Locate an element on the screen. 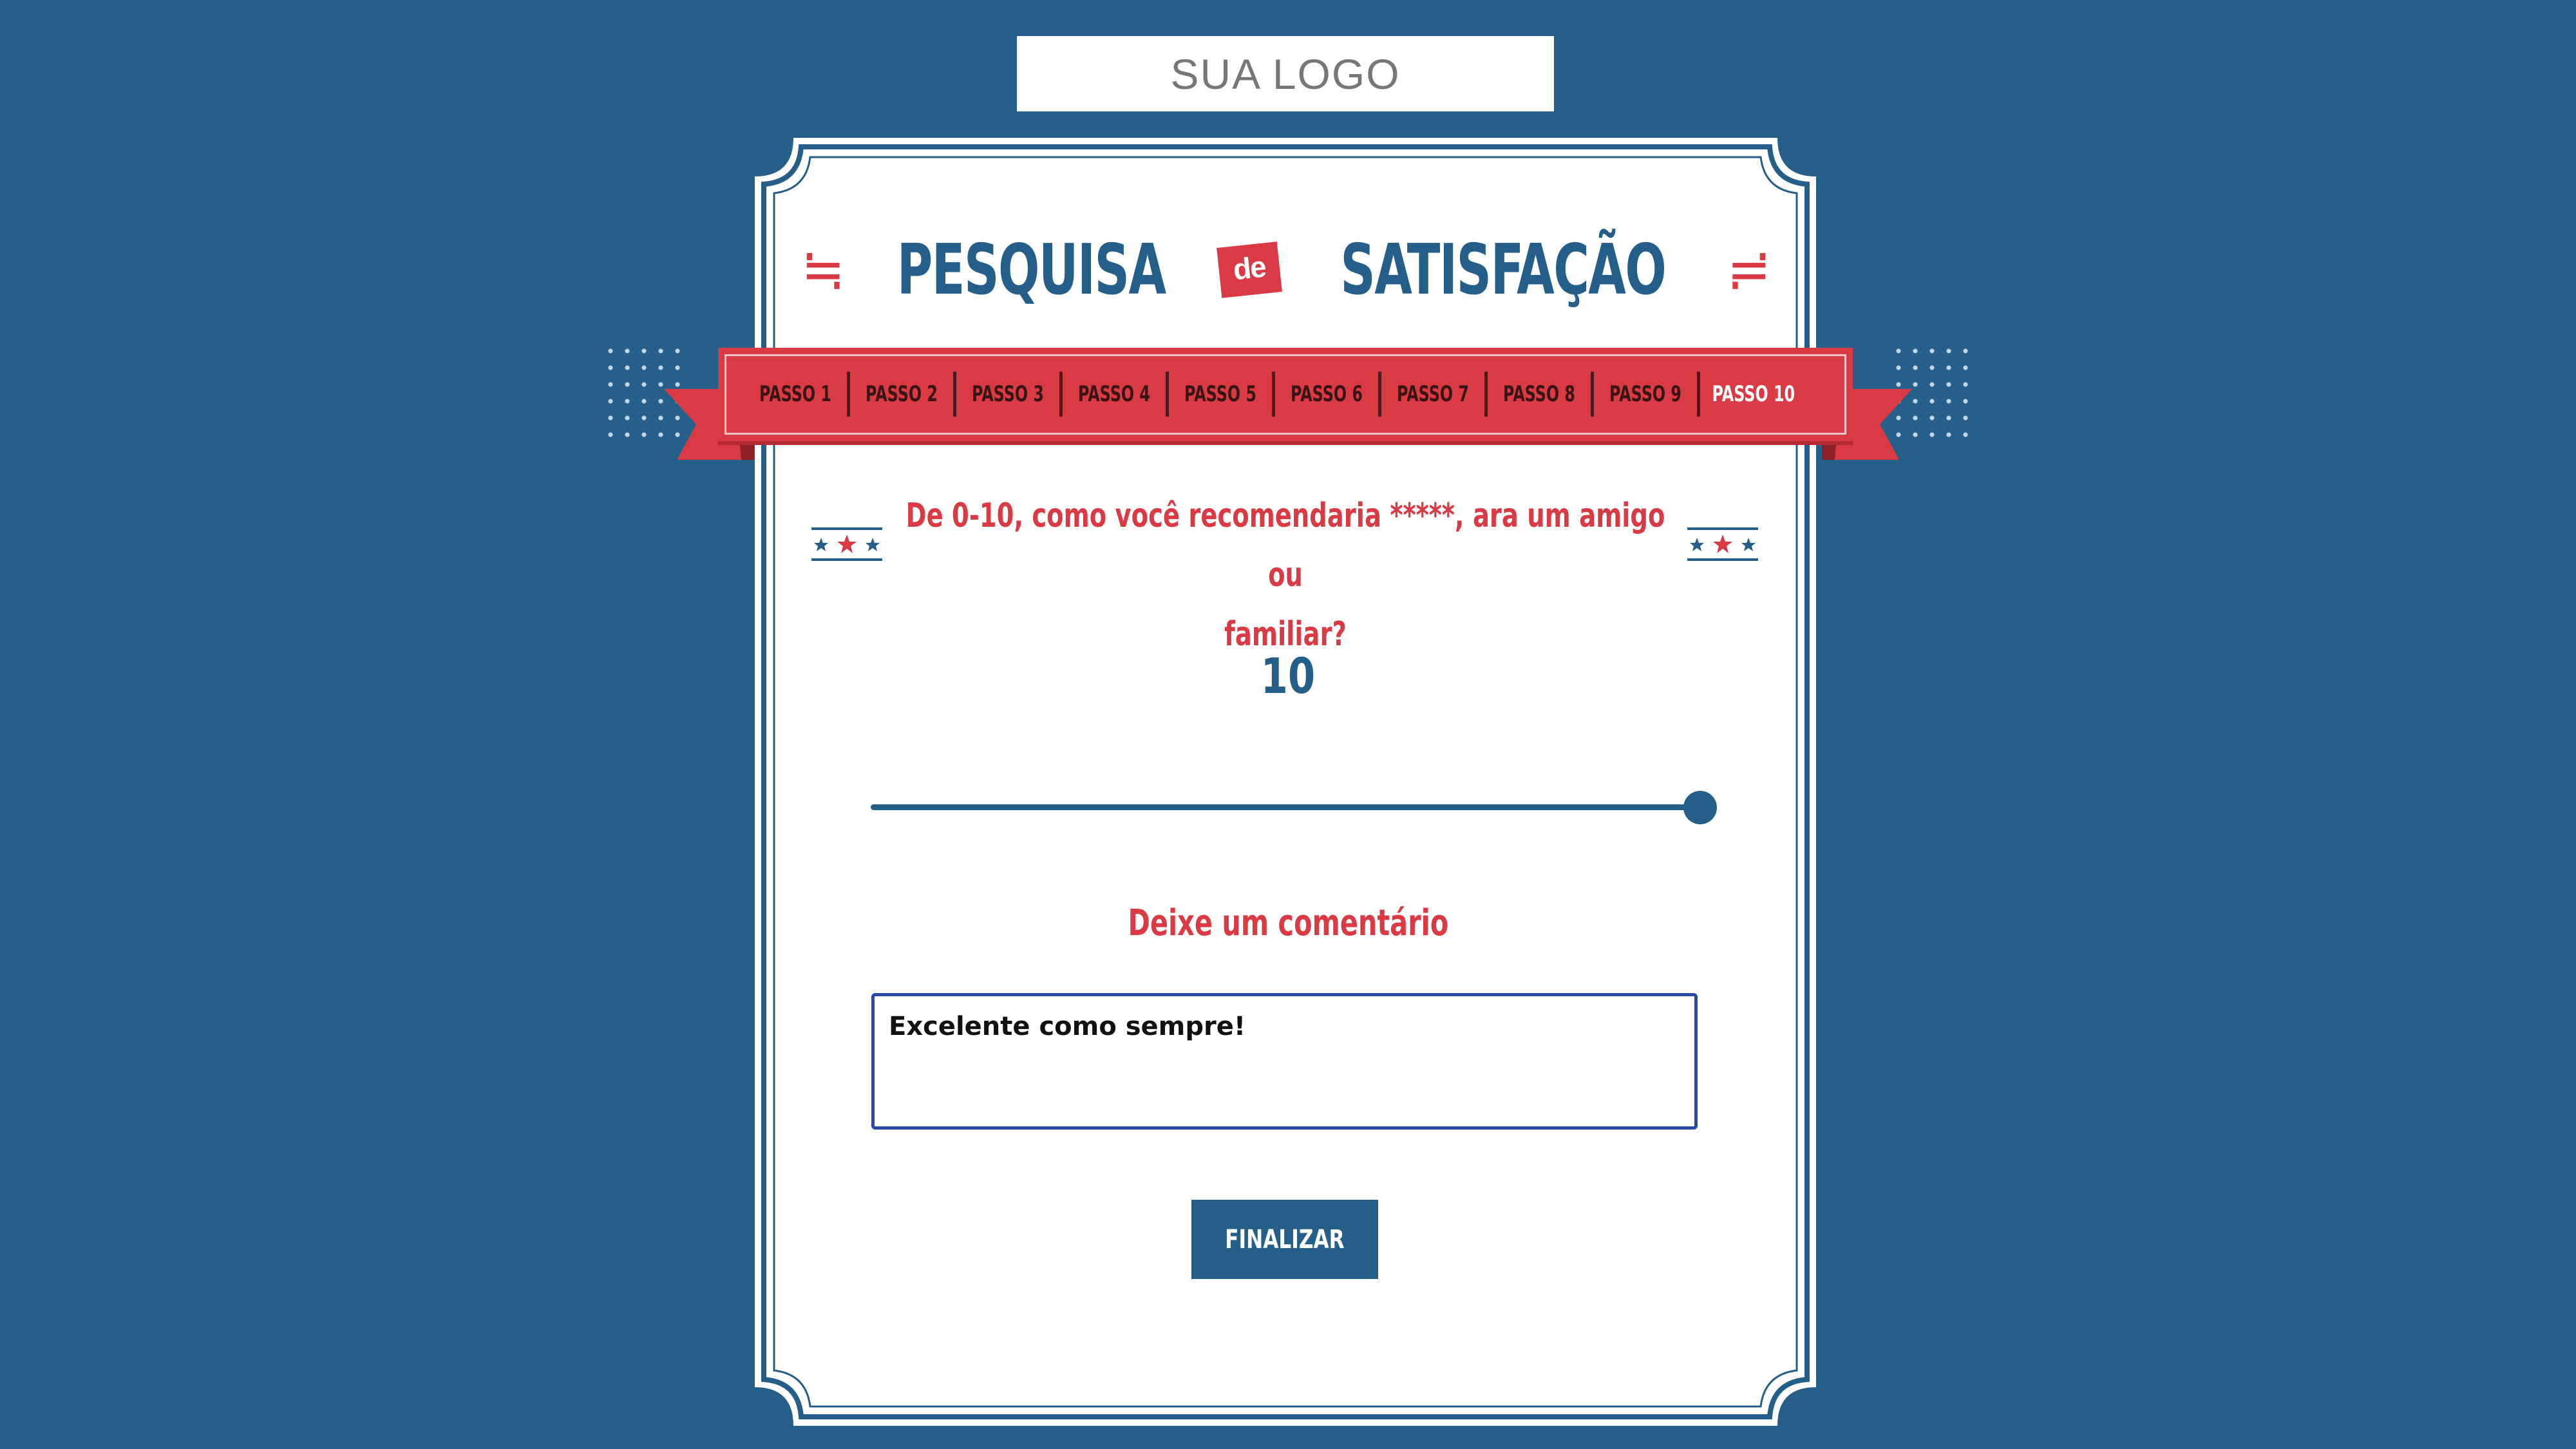  title-right: SATISFAÇÃO is located at coordinates (1504, 269).